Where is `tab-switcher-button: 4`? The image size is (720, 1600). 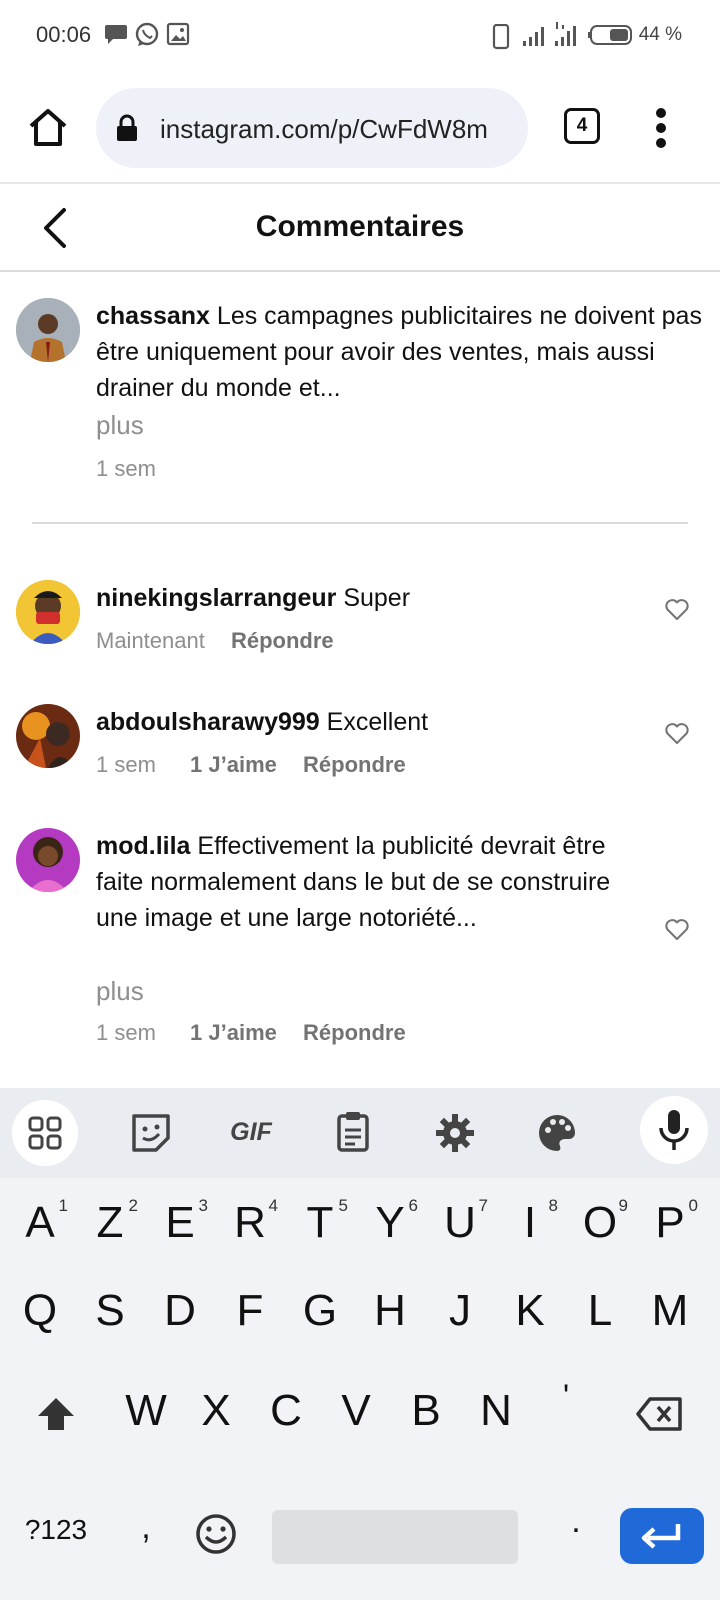
tab-switcher-button: 4 is located at coordinates (582, 126).